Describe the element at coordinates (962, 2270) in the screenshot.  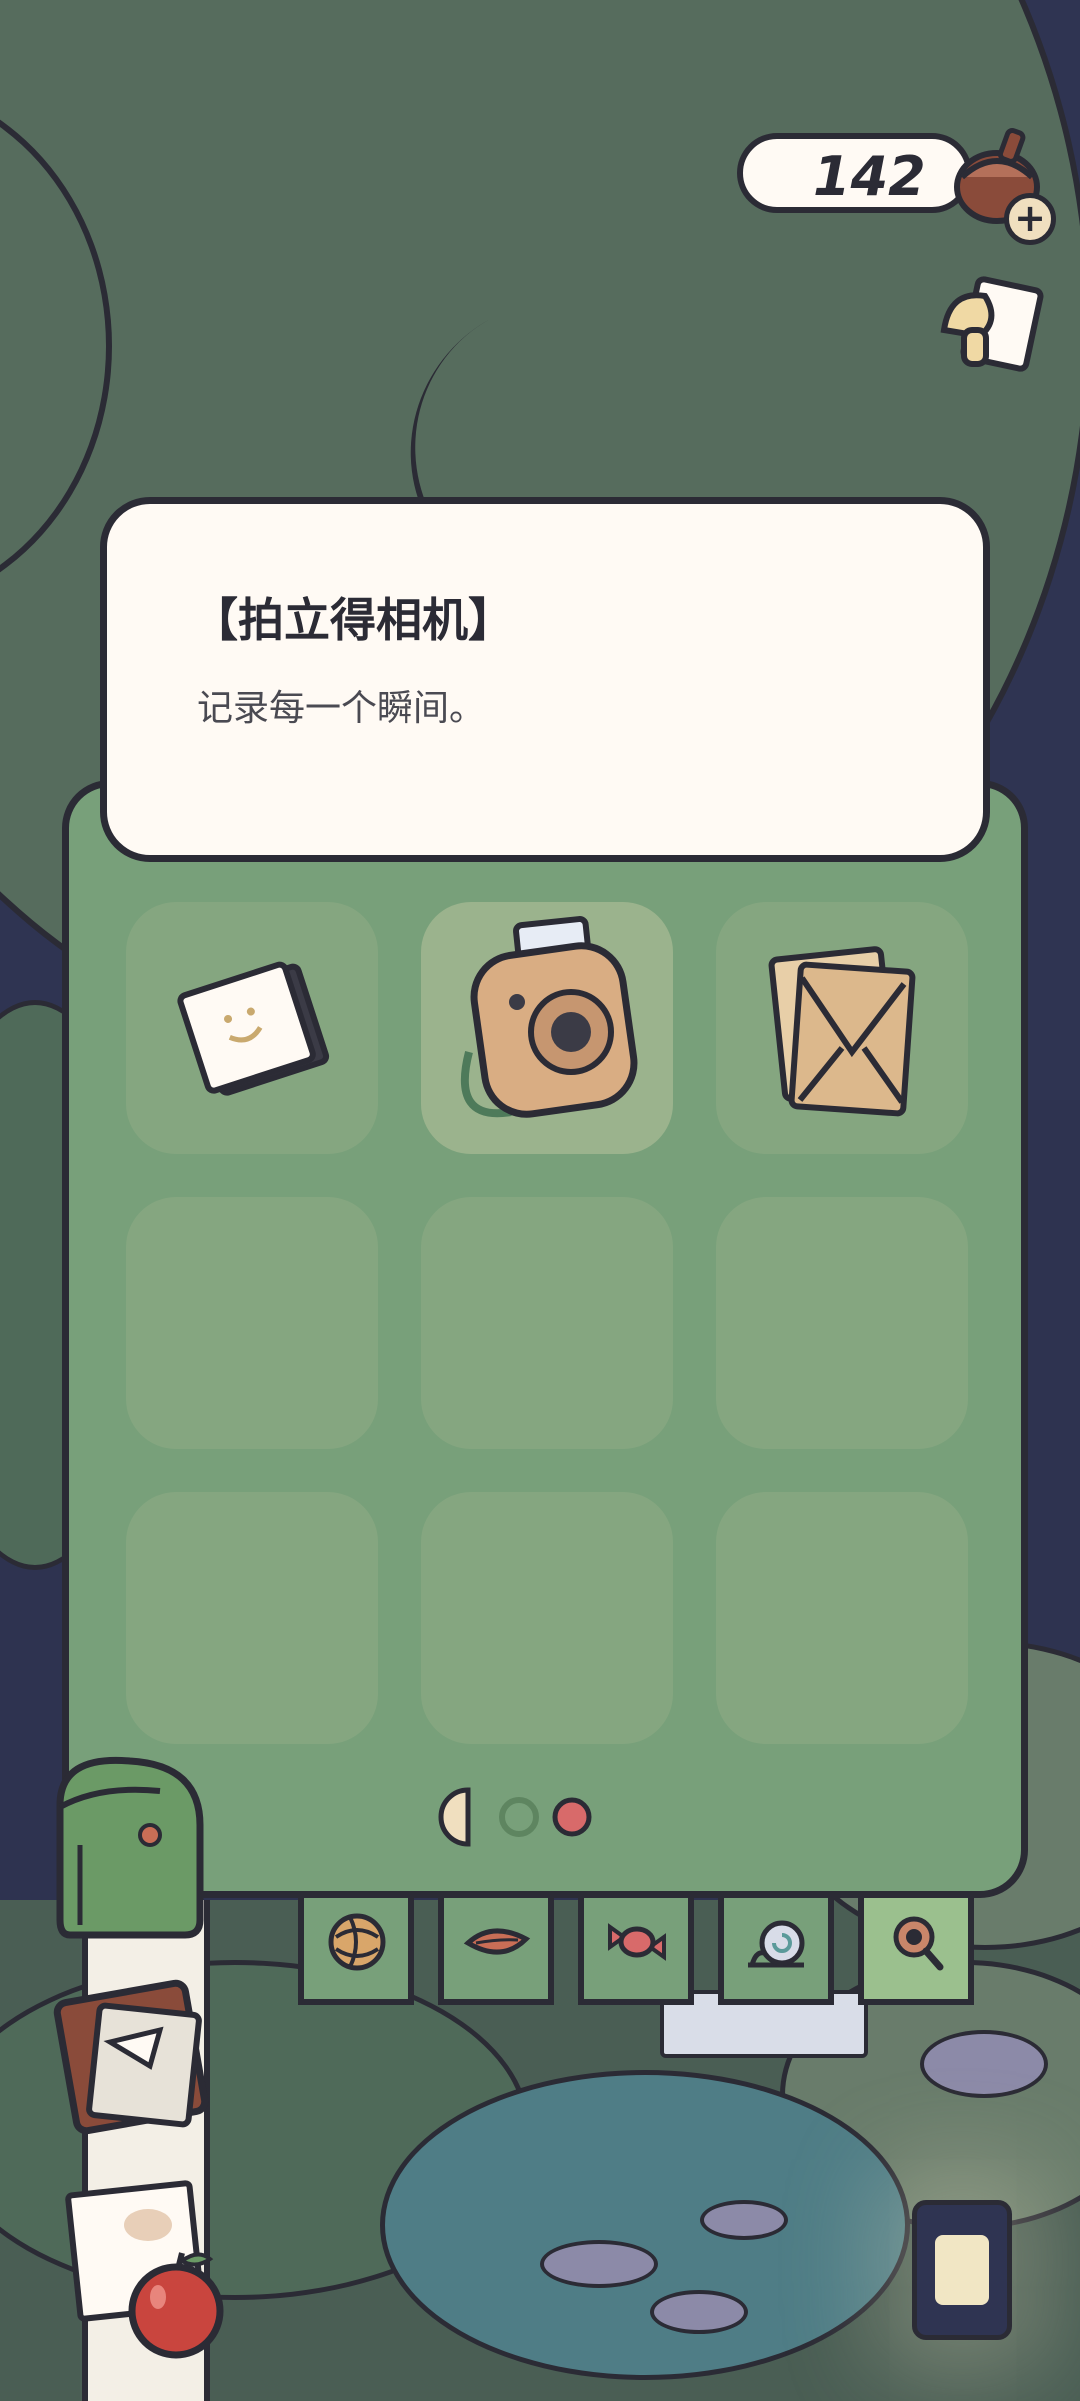
I see `lantern` at that location.